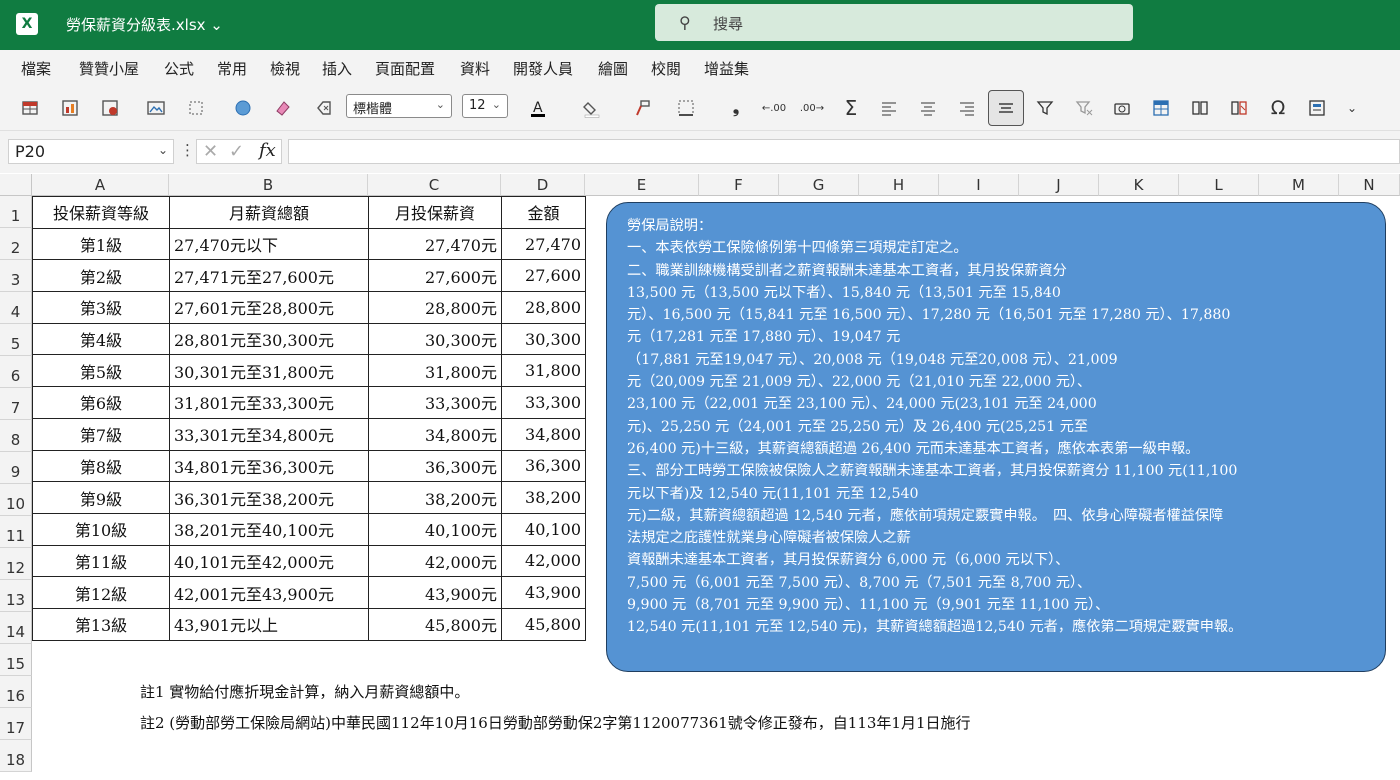 Image resolution: width=1400 pixels, height=780 pixels. I want to click on column-header-h: H, so click(899, 185).